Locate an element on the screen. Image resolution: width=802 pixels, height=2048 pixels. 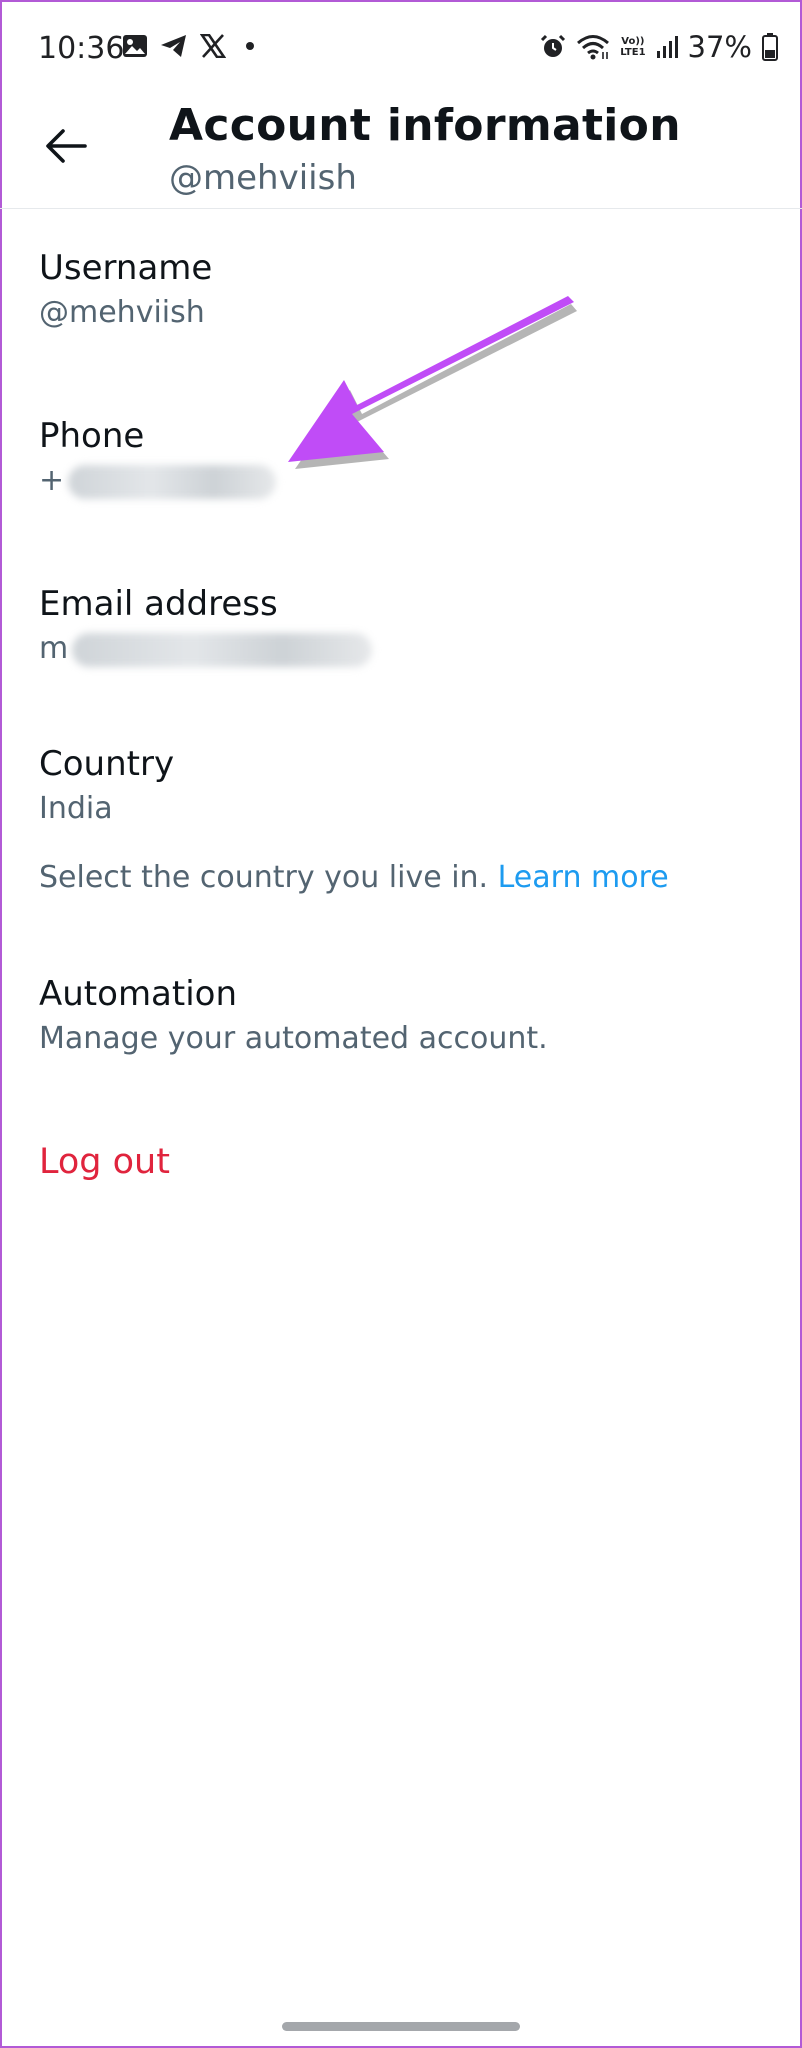
volte-icon: Vo)) LTE1 is located at coordinates (633, 47).